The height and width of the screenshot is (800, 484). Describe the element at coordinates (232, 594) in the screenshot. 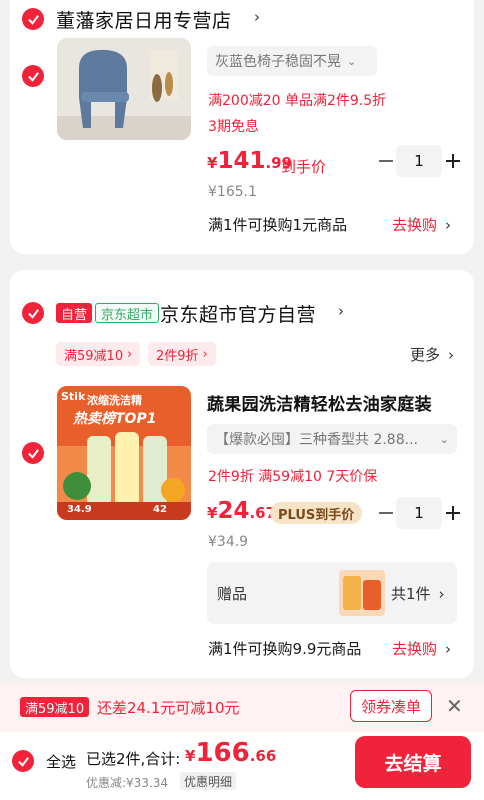

I see `gift-label: 赠品` at that location.